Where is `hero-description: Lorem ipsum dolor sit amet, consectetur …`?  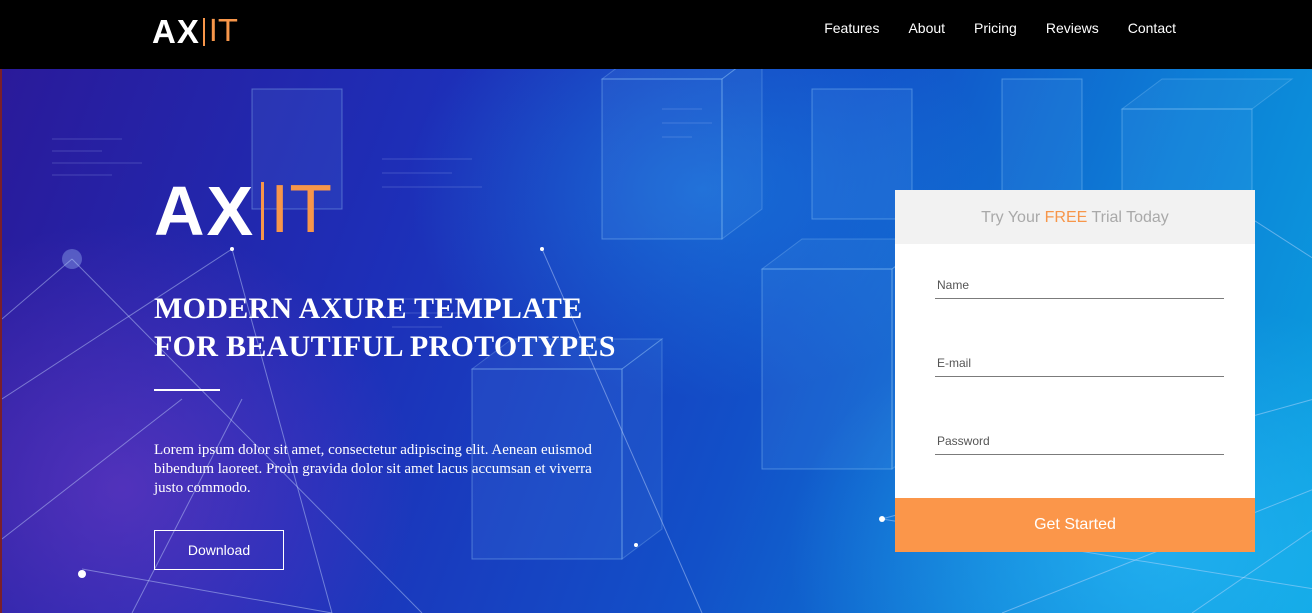
hero-description: Lorem ipsum dolor sit amet, consectetur … is located at coordinates (373, 469).